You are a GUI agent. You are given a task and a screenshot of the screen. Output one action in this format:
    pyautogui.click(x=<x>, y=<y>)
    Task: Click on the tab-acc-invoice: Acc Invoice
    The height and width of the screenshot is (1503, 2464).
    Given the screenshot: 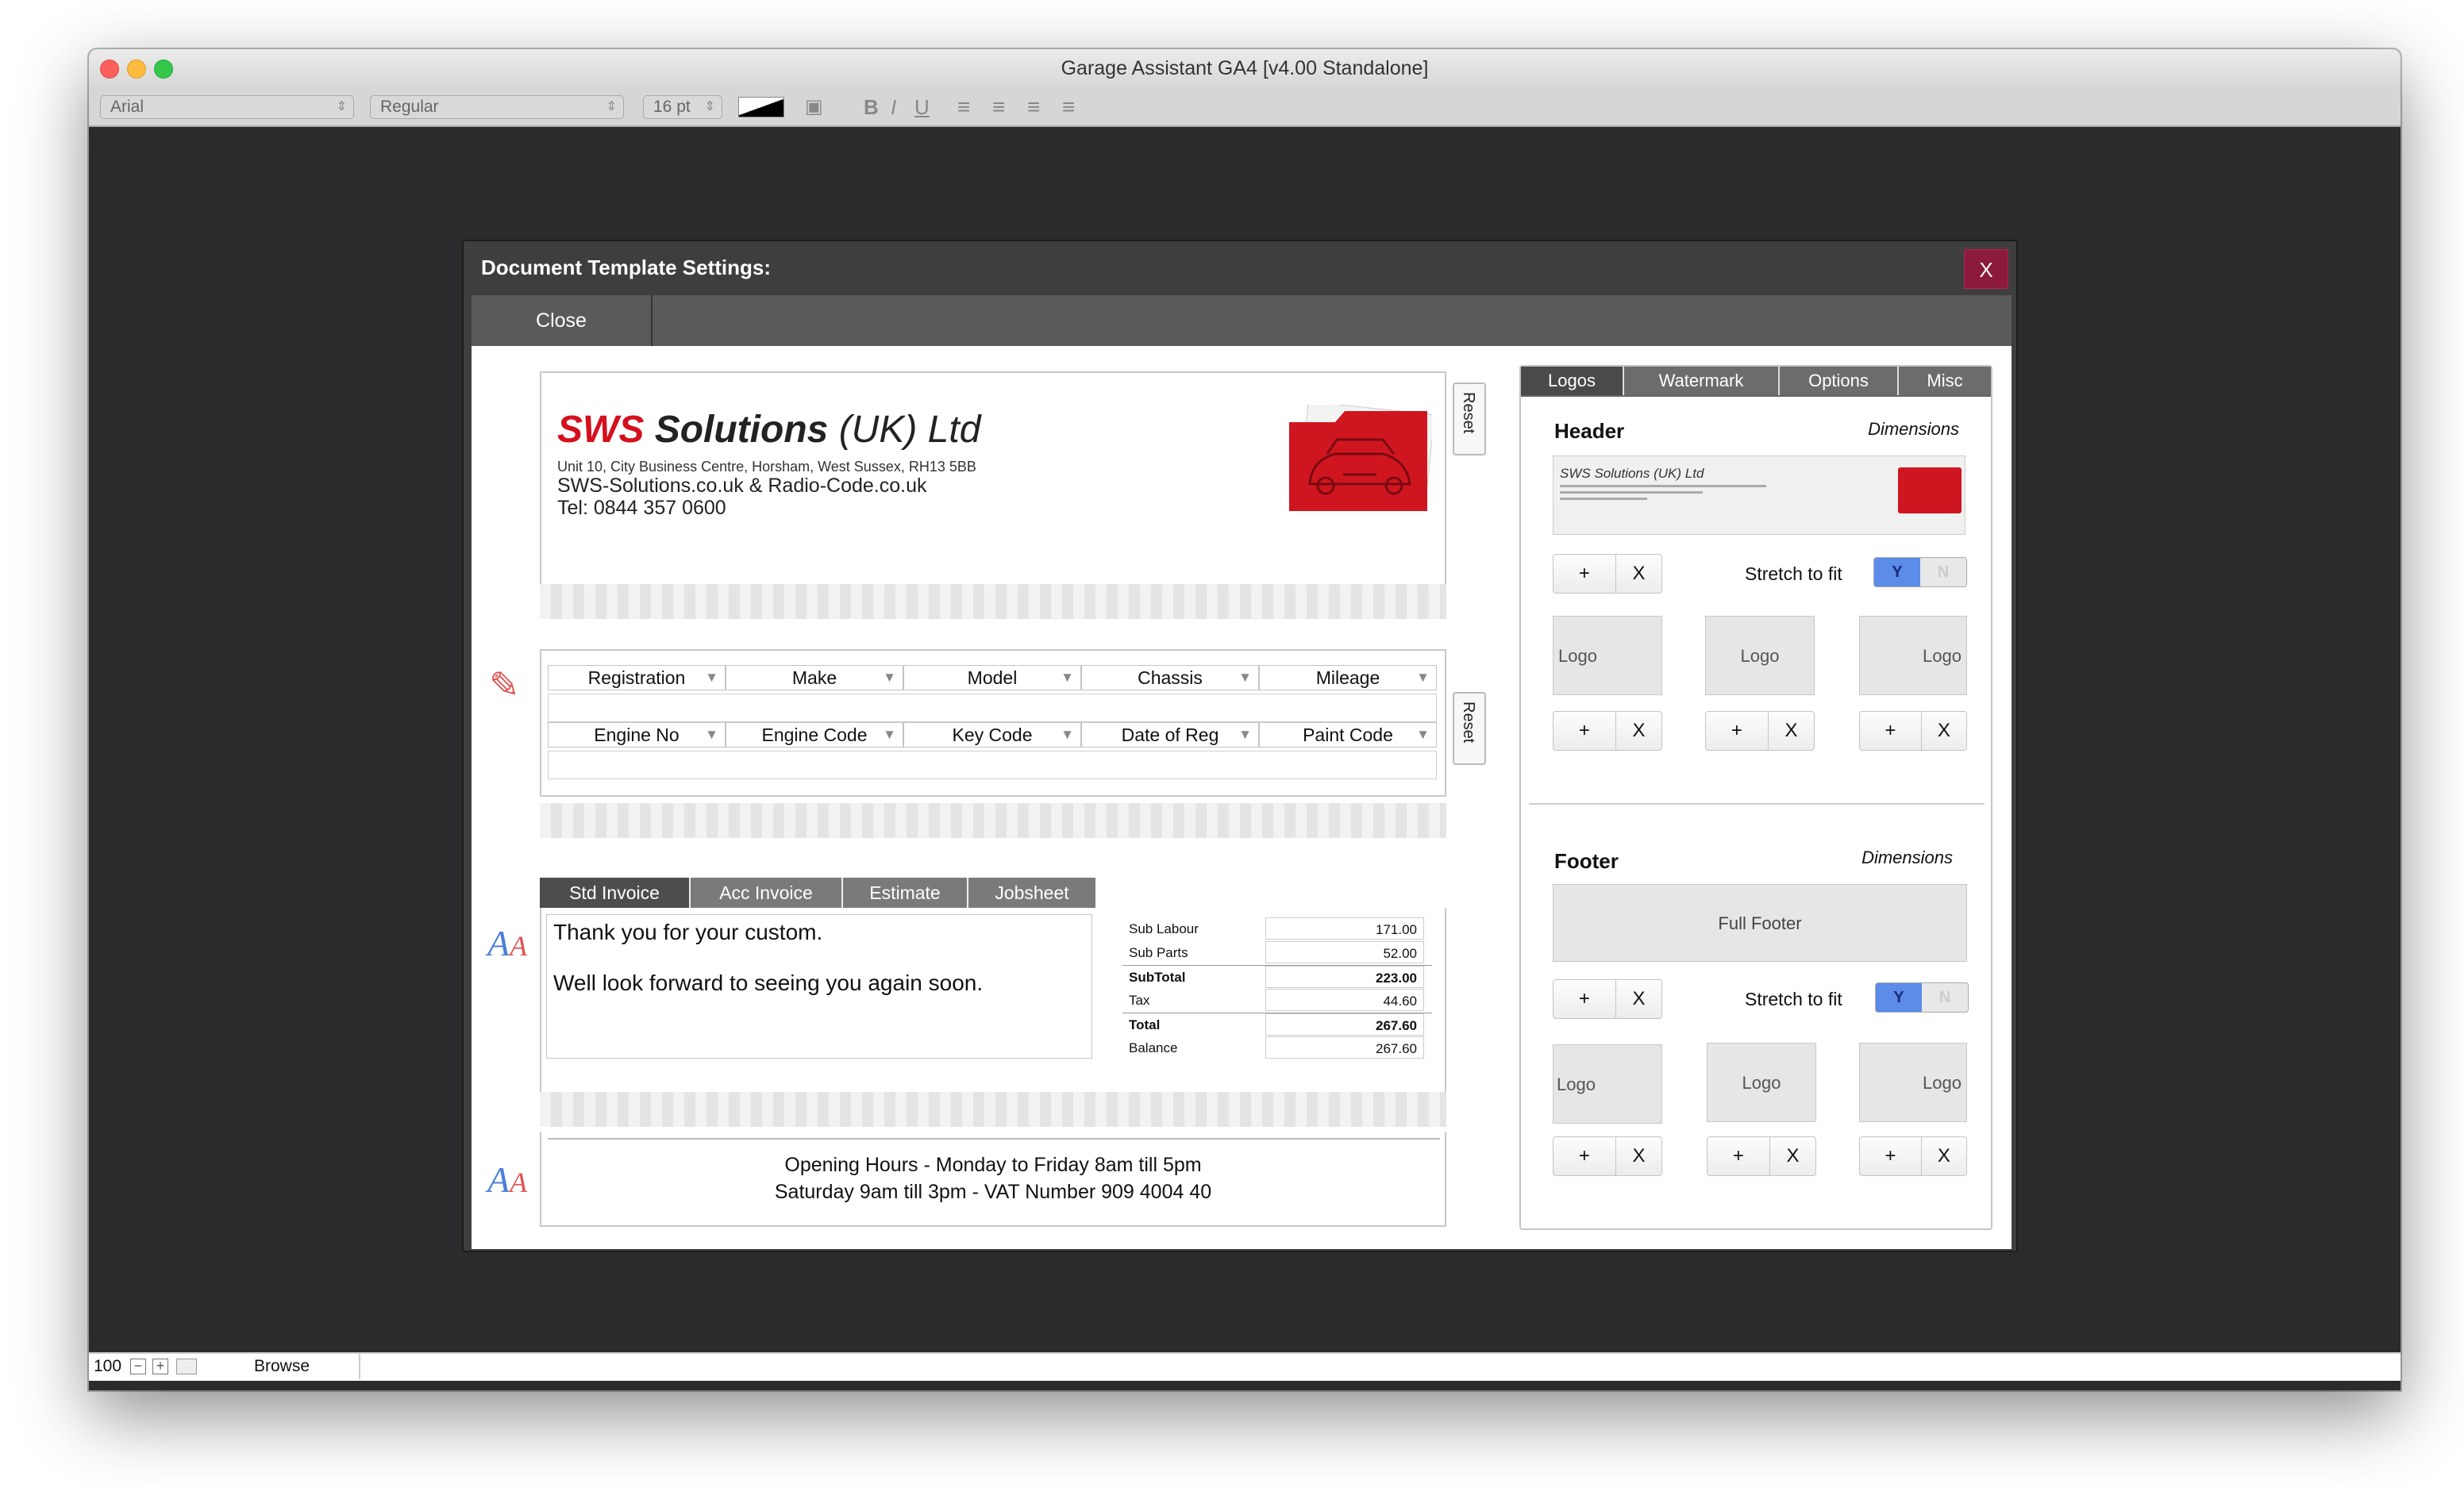 What is the action you would take?
    pyautogui.click(x=767, y=893)
    